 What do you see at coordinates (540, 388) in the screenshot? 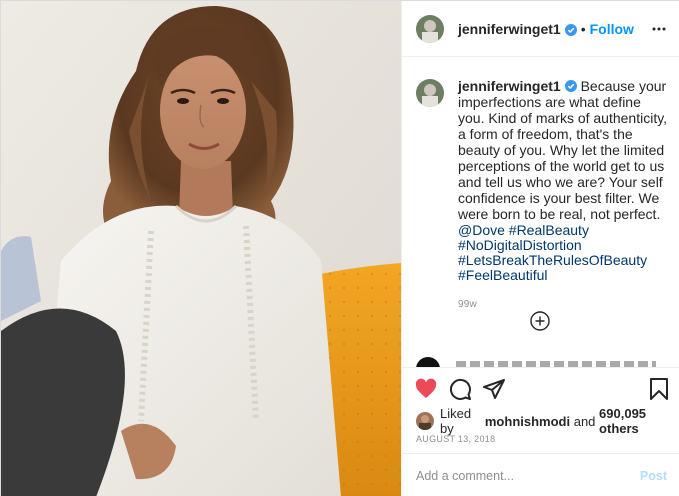
I see `action-icons-row` at bounding box center [540, 388].